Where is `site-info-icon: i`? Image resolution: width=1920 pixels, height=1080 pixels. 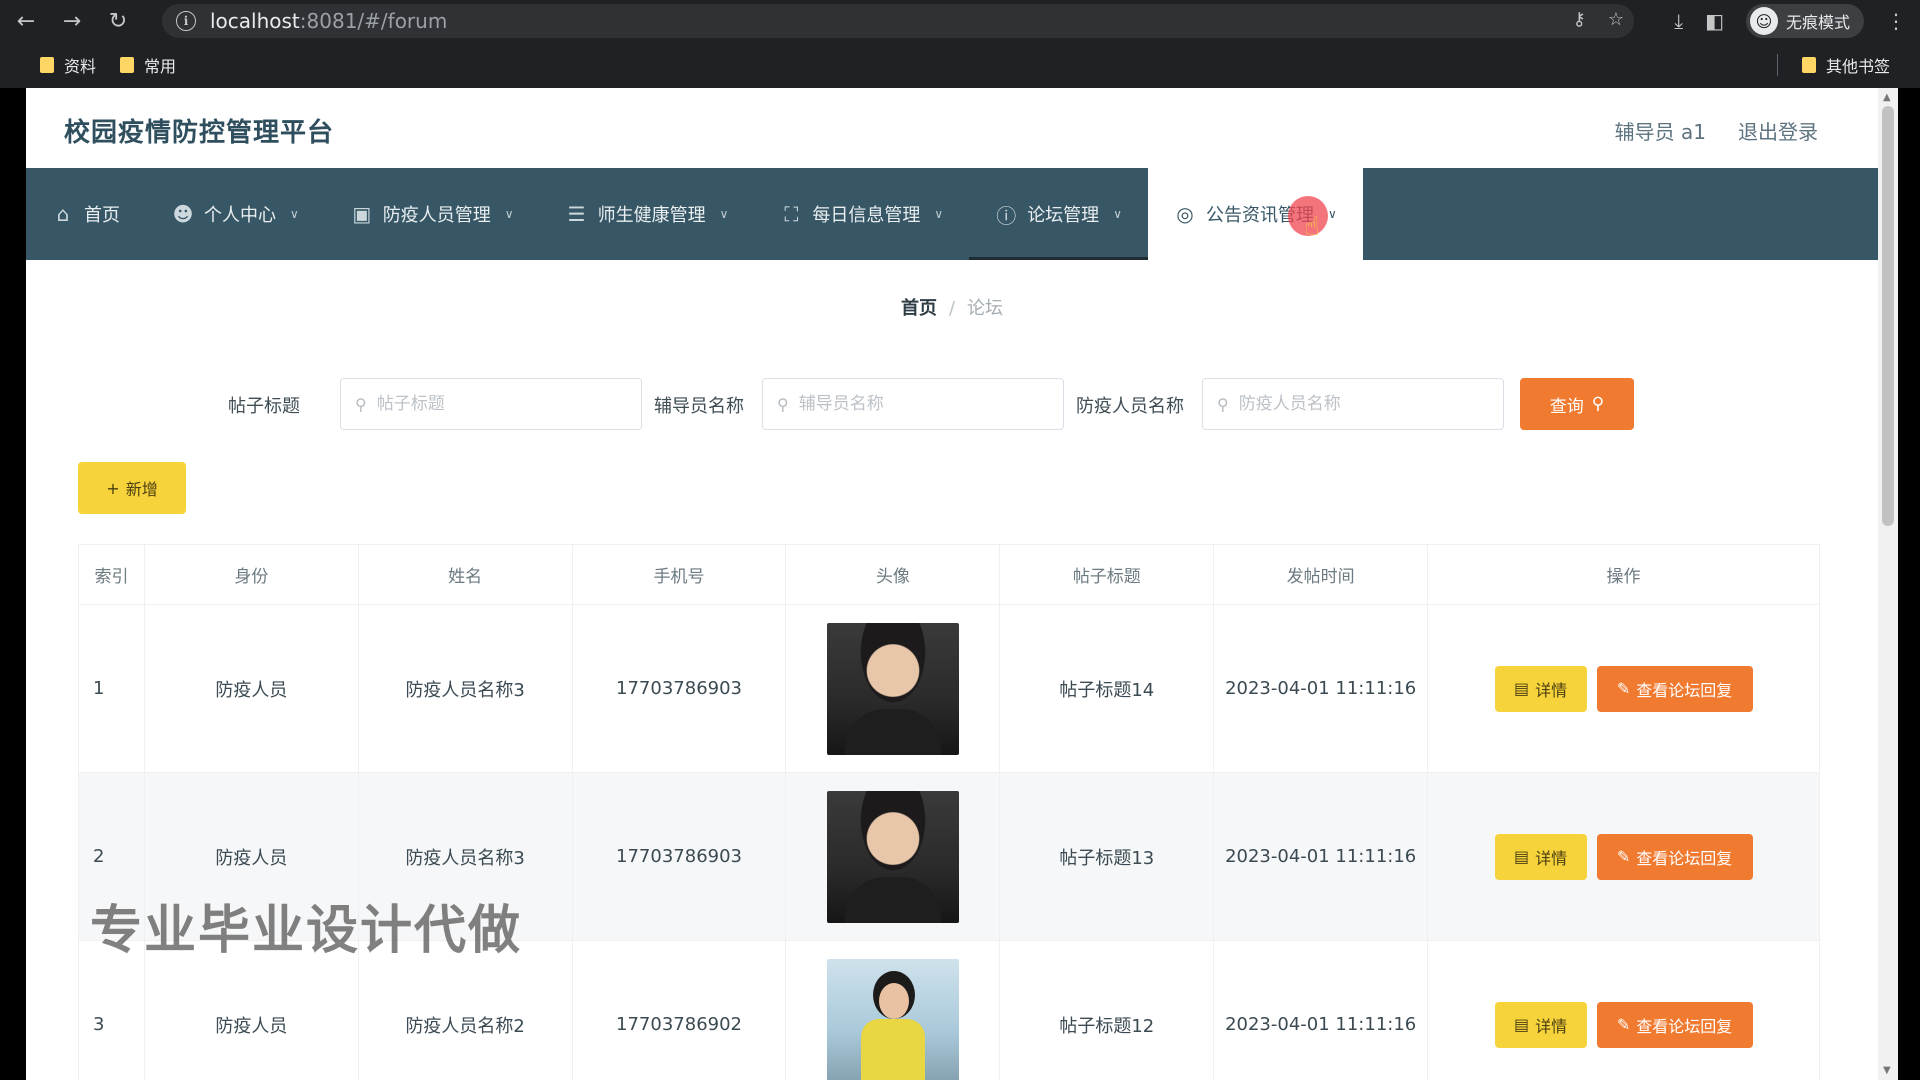 site-info-icon: i is located at coordinates (186, 21).